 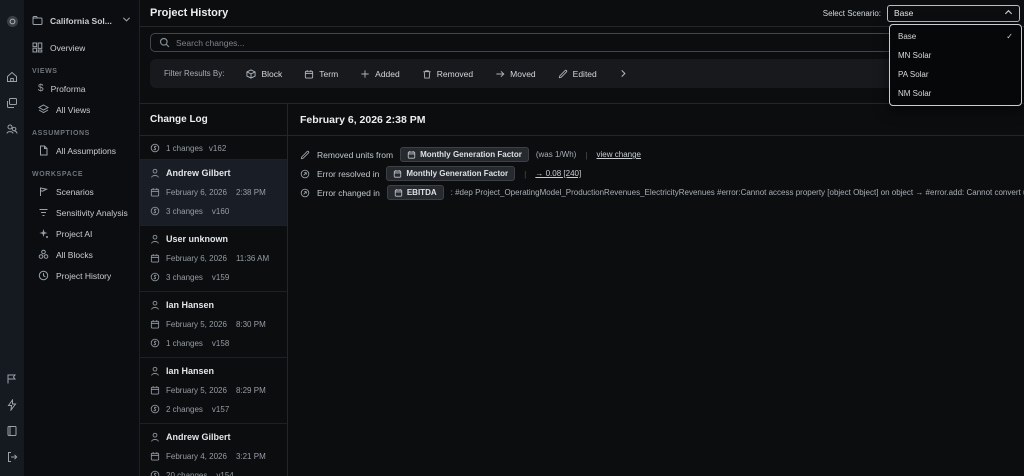 What do you see at coordinates (43, 254) in the screenshot?
I see `blocks-icon` at bounding box center [43, 254].